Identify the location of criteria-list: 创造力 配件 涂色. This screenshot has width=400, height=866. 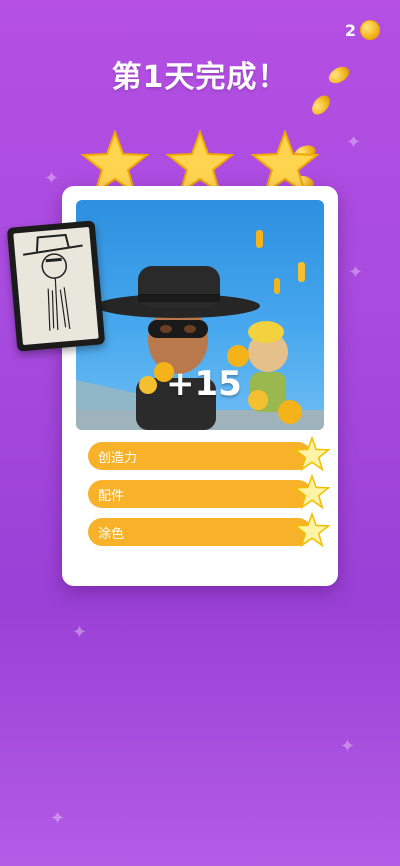
(209, 496).